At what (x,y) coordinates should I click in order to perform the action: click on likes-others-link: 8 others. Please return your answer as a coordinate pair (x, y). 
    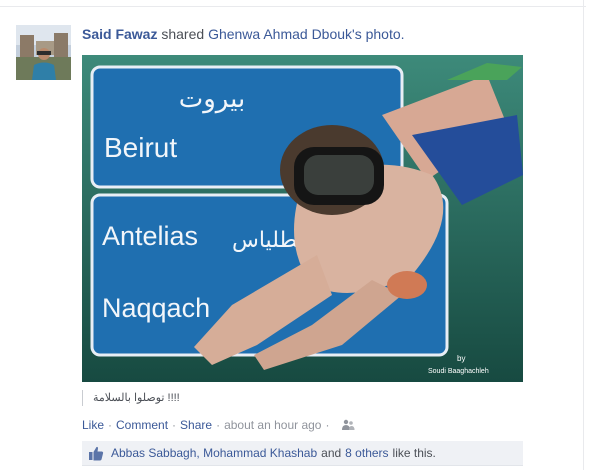
    Looking at the image, I should click on (366, 453).